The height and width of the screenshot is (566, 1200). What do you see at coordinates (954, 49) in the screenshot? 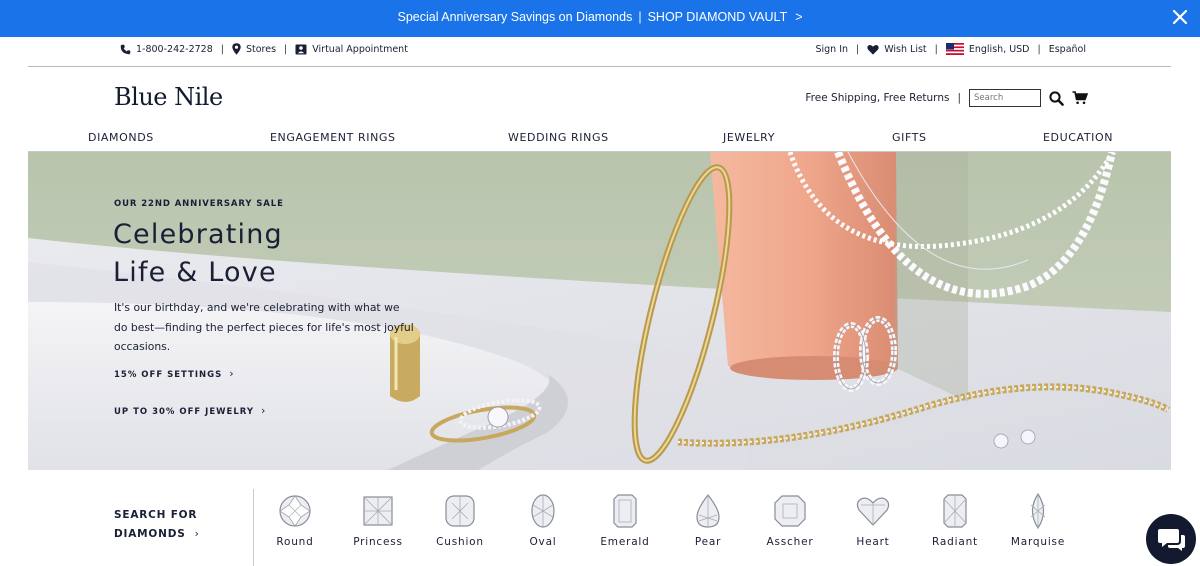
I see `us-flag-icon` at bounding box center [954, 49].